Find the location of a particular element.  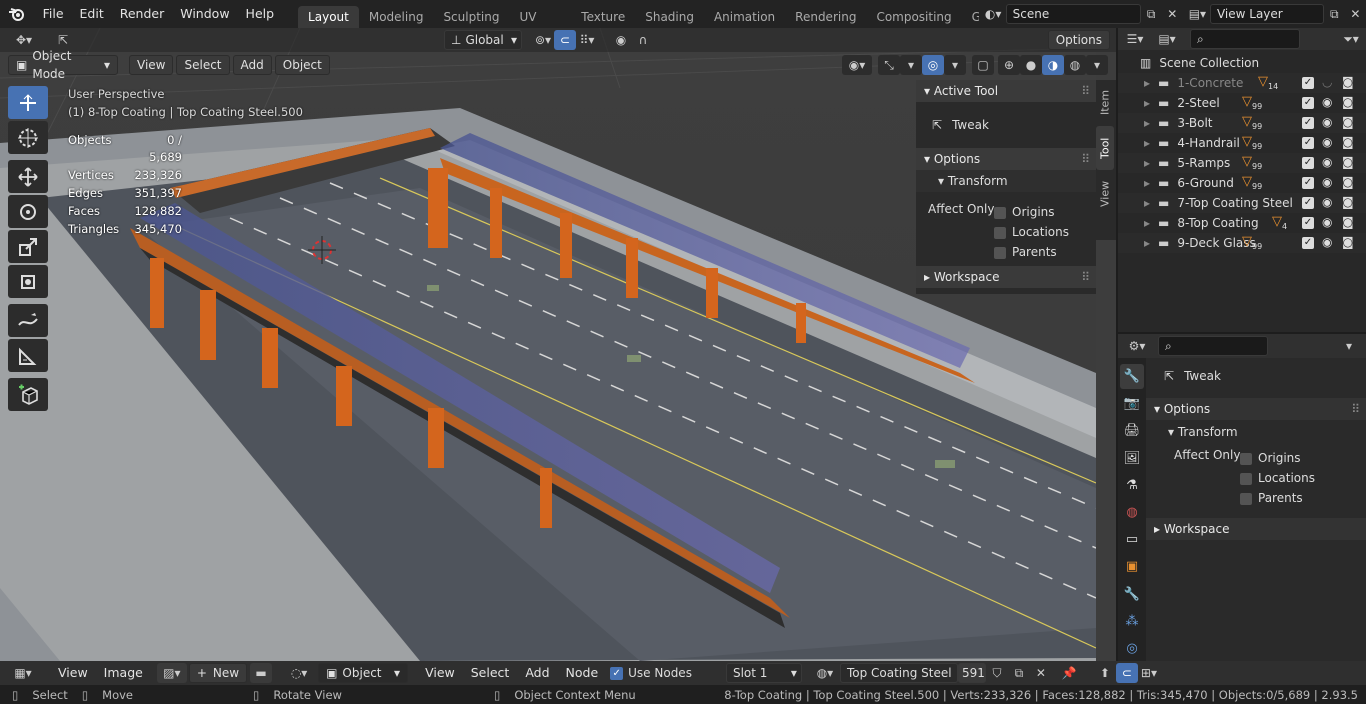

snap-toggle-icon: ⊂ is located at coordinates (565, 40).